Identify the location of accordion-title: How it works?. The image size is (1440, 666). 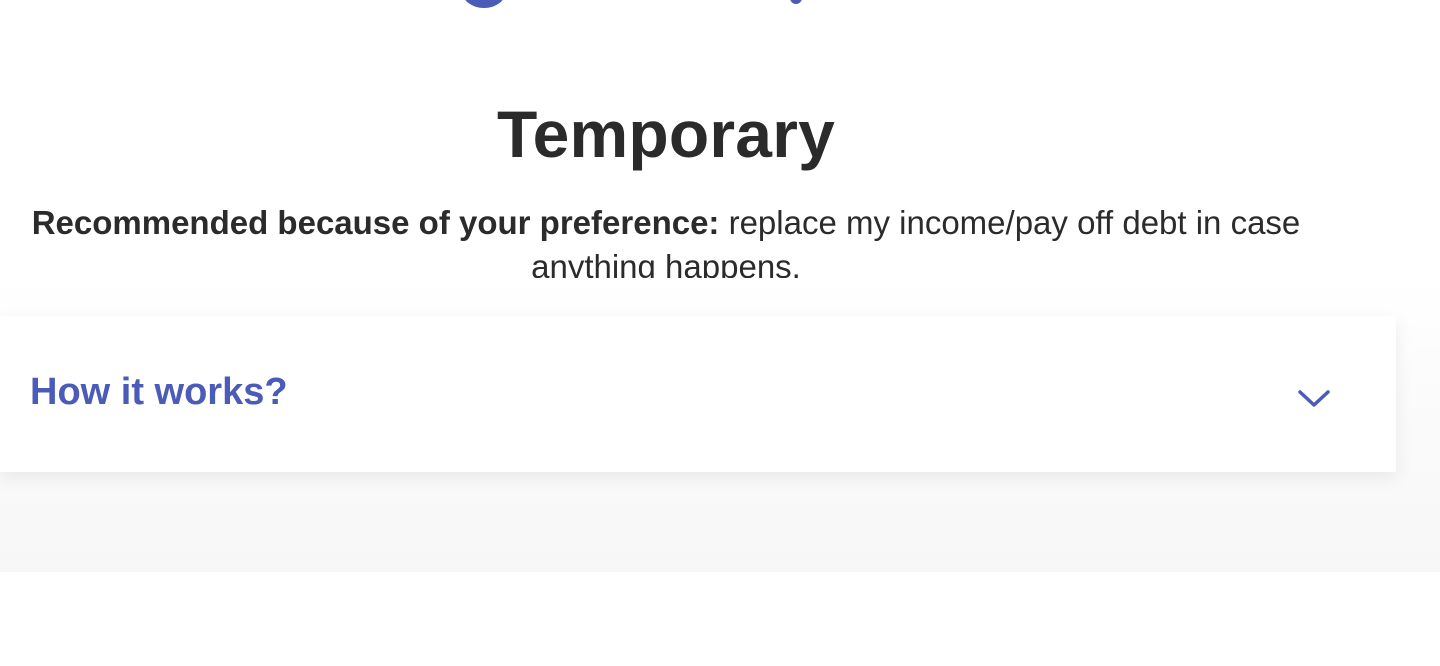
(159, 392).